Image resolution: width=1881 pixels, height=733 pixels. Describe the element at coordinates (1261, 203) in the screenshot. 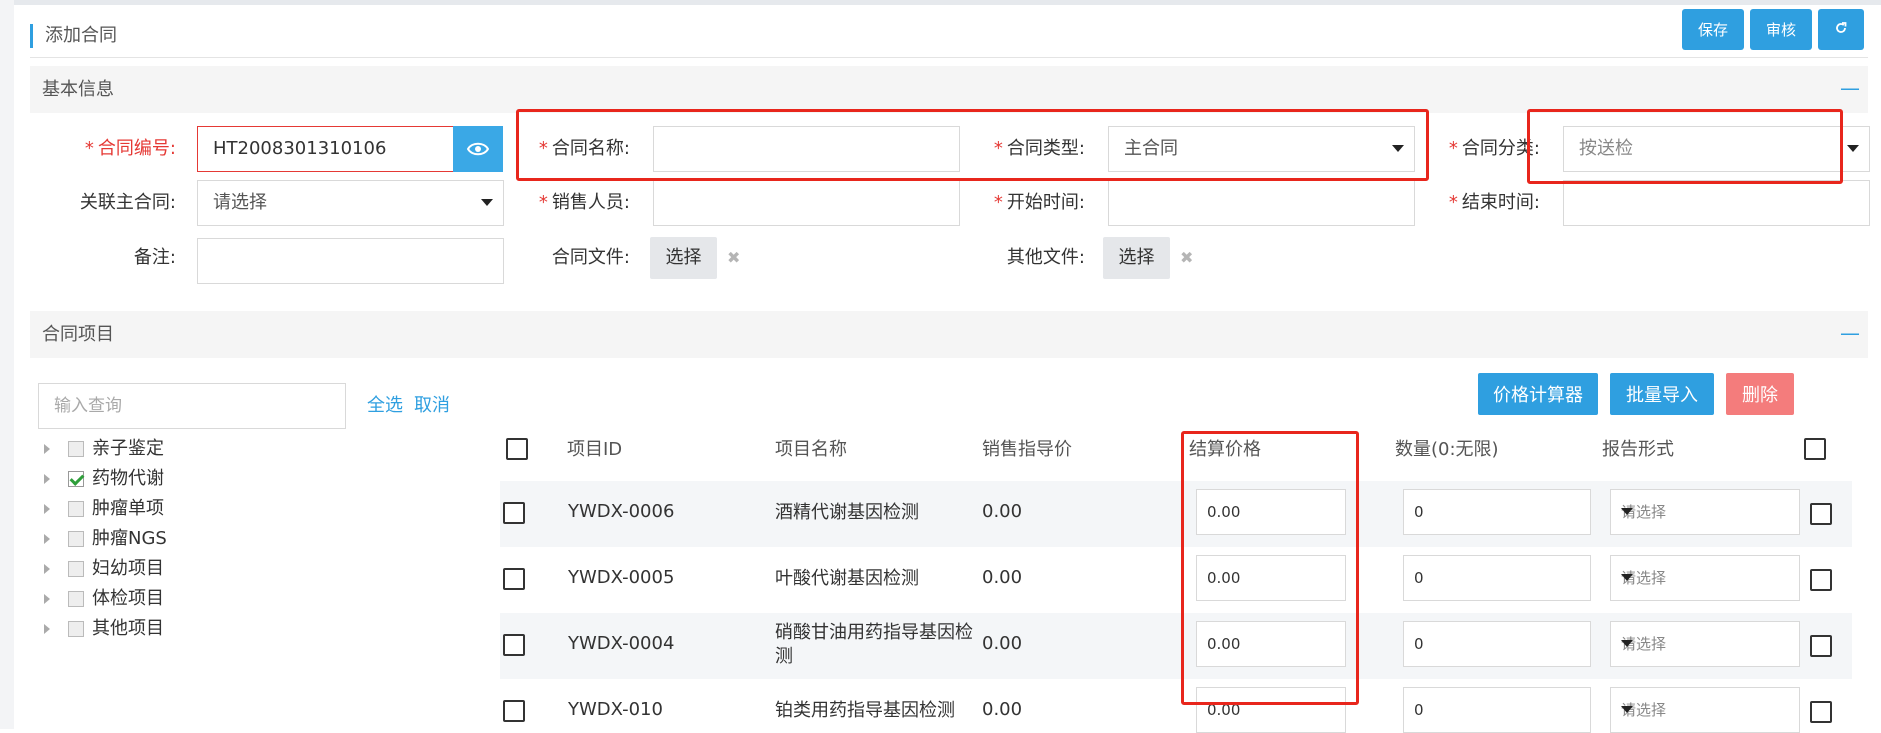

I see `start-time-field` at that location.